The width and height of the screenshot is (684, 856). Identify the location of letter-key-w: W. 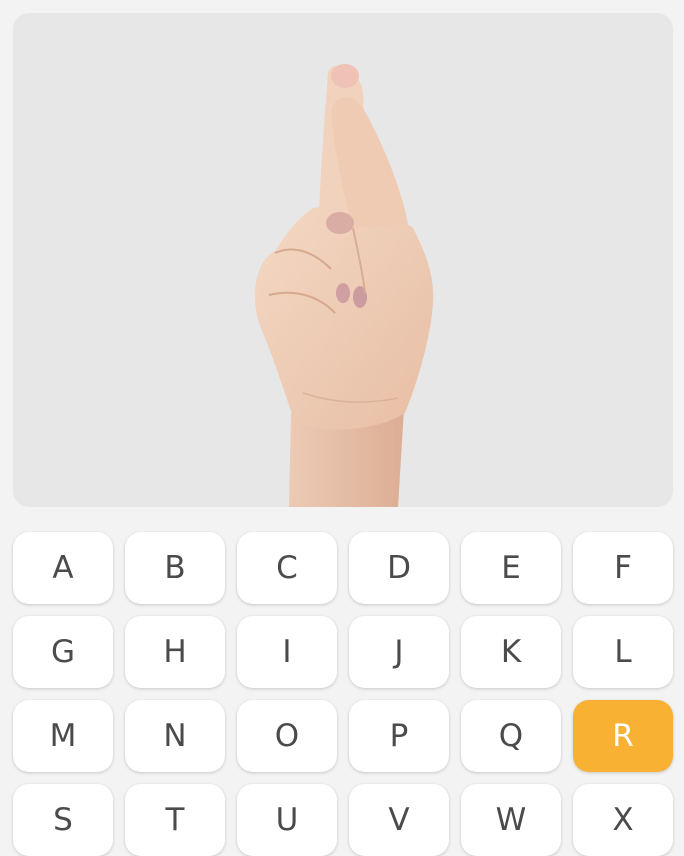
(511, 820).